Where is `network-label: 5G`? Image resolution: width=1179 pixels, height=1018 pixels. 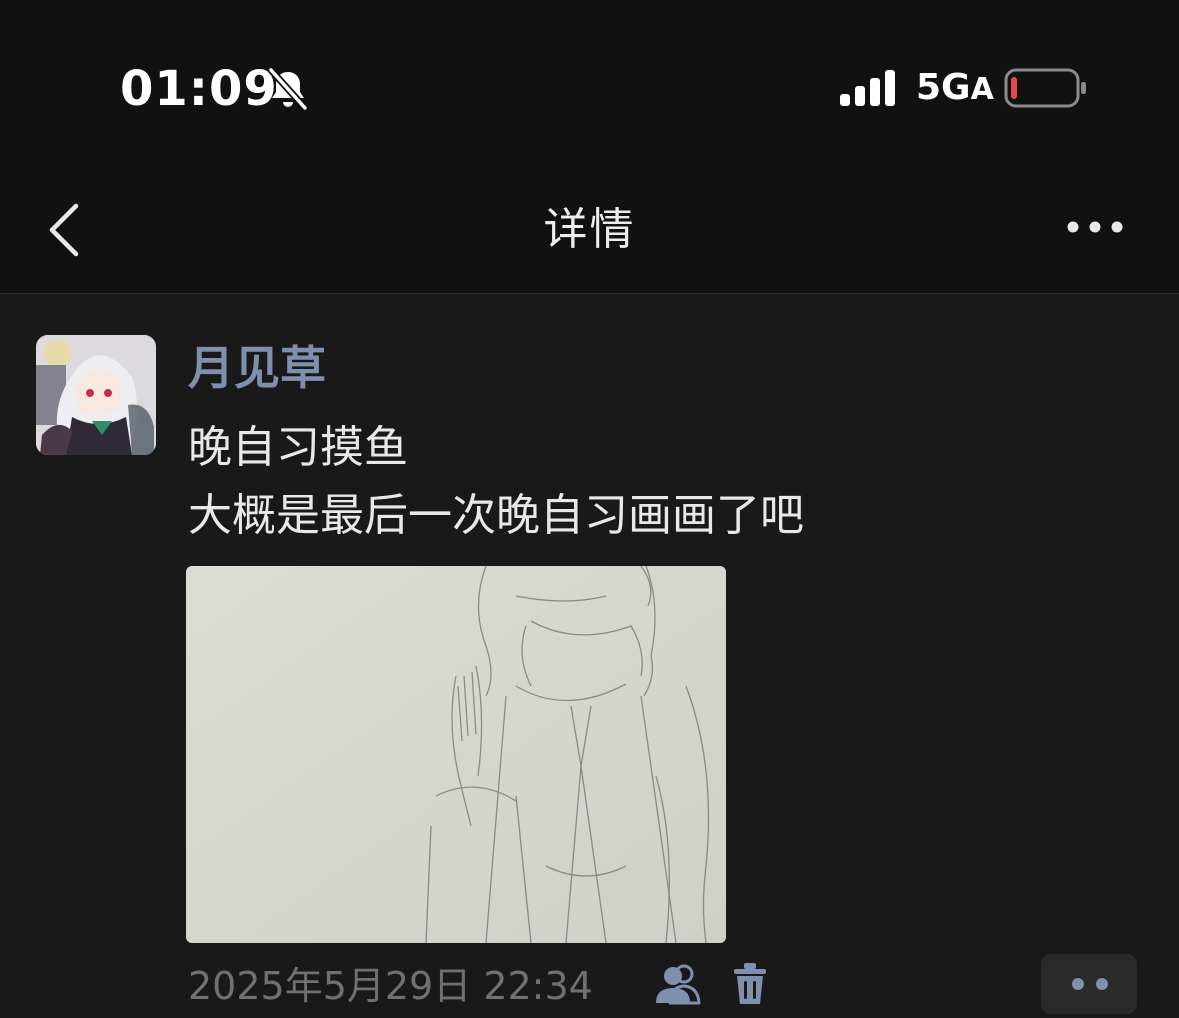
network-label: 5G is located at coordinates (943, 87).